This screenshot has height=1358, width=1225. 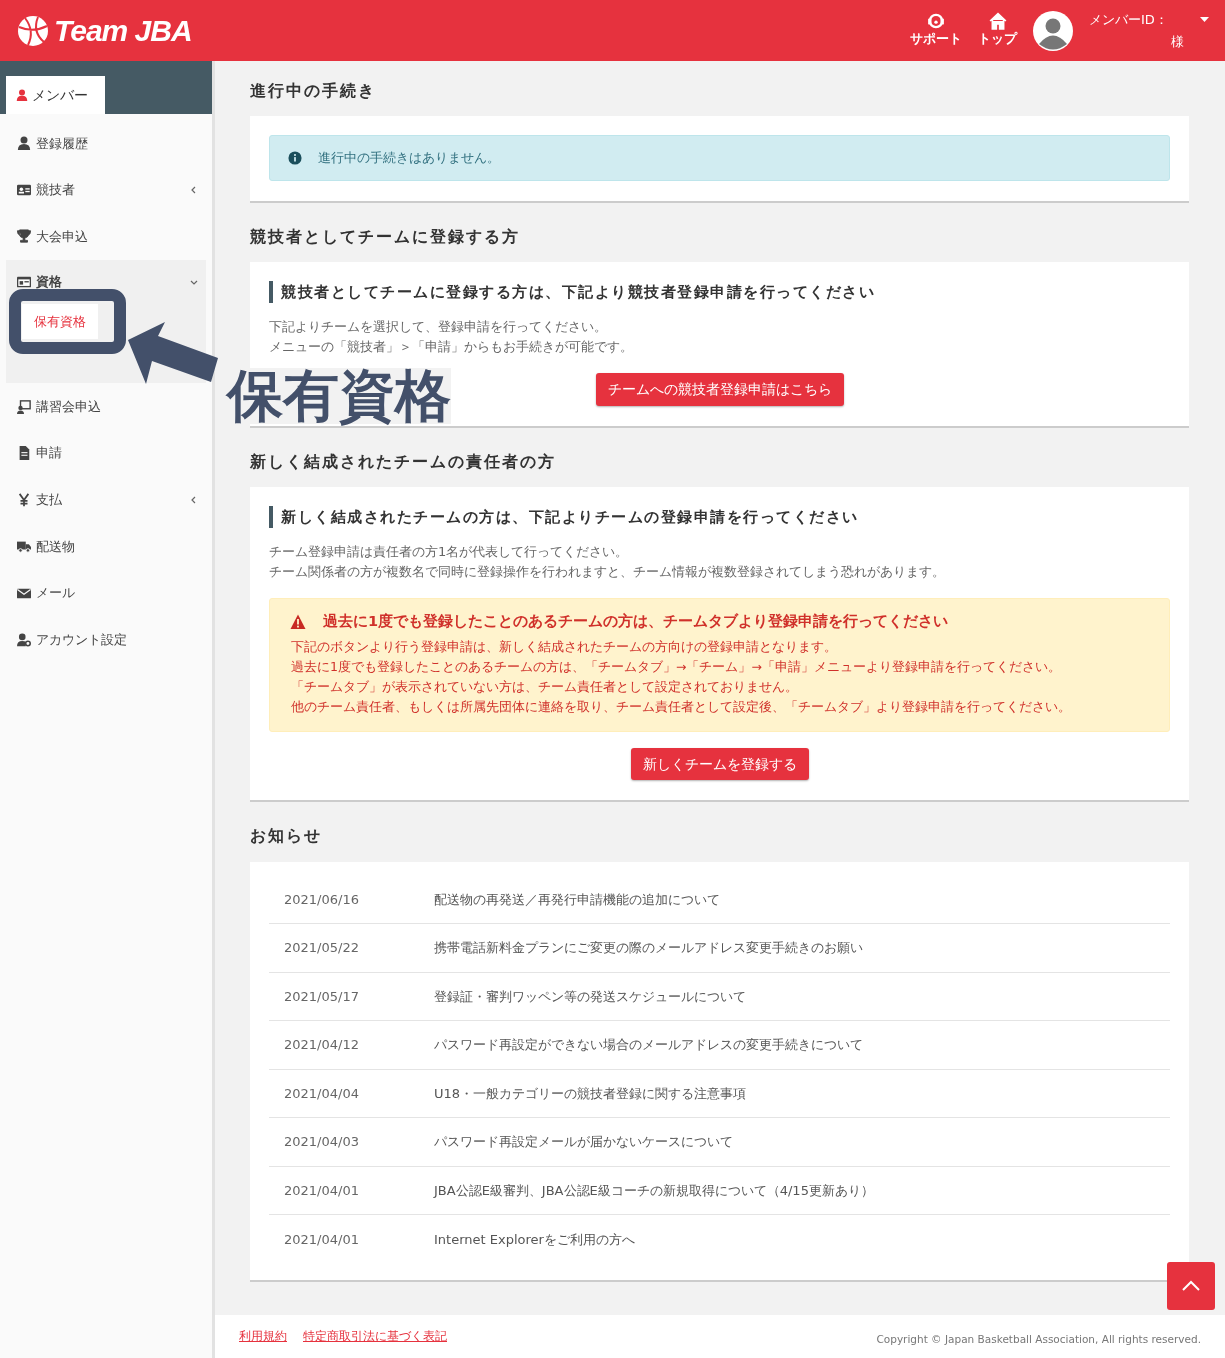 What do you see at coordinates (438, 327) in the screenshot?
I see `description-text: 下記よりチームを選択して、登録申請を行ってください。` at bounding box center [438, 327].